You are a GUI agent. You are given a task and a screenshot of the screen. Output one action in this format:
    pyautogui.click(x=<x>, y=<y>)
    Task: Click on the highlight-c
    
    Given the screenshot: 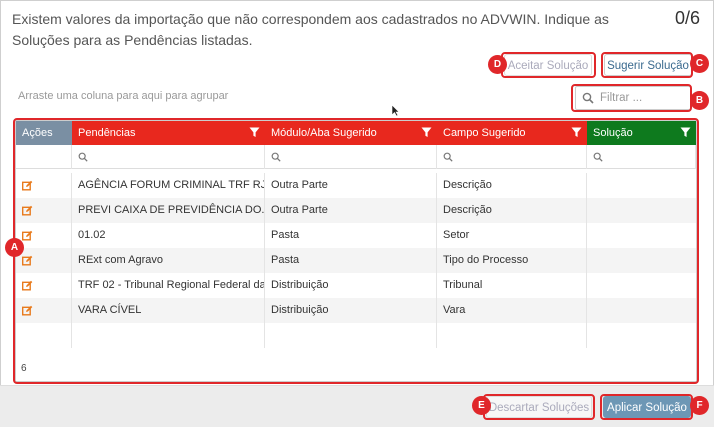 What is the action you would take?
    pyautogui.click(x=647, y=65)
    